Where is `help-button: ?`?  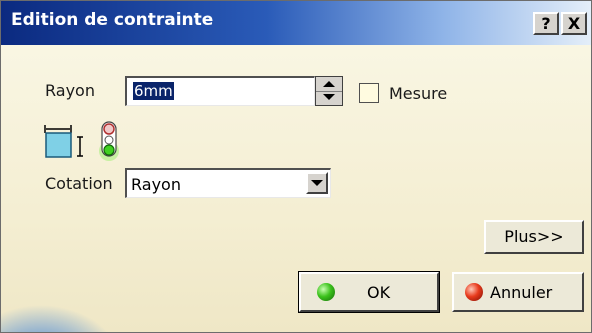
help-button: ? is located at coordinates (546, 23).